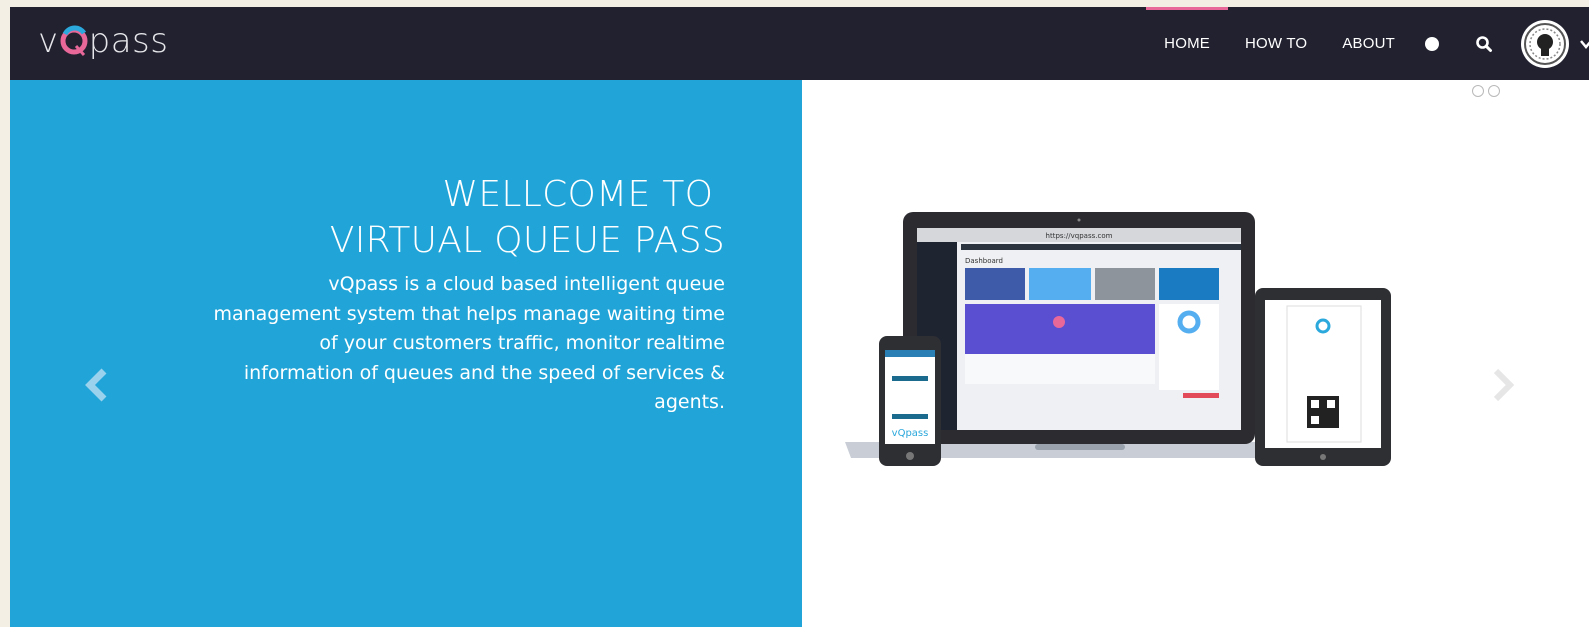  I want to click on logo-q-icon, so click(74, 40).